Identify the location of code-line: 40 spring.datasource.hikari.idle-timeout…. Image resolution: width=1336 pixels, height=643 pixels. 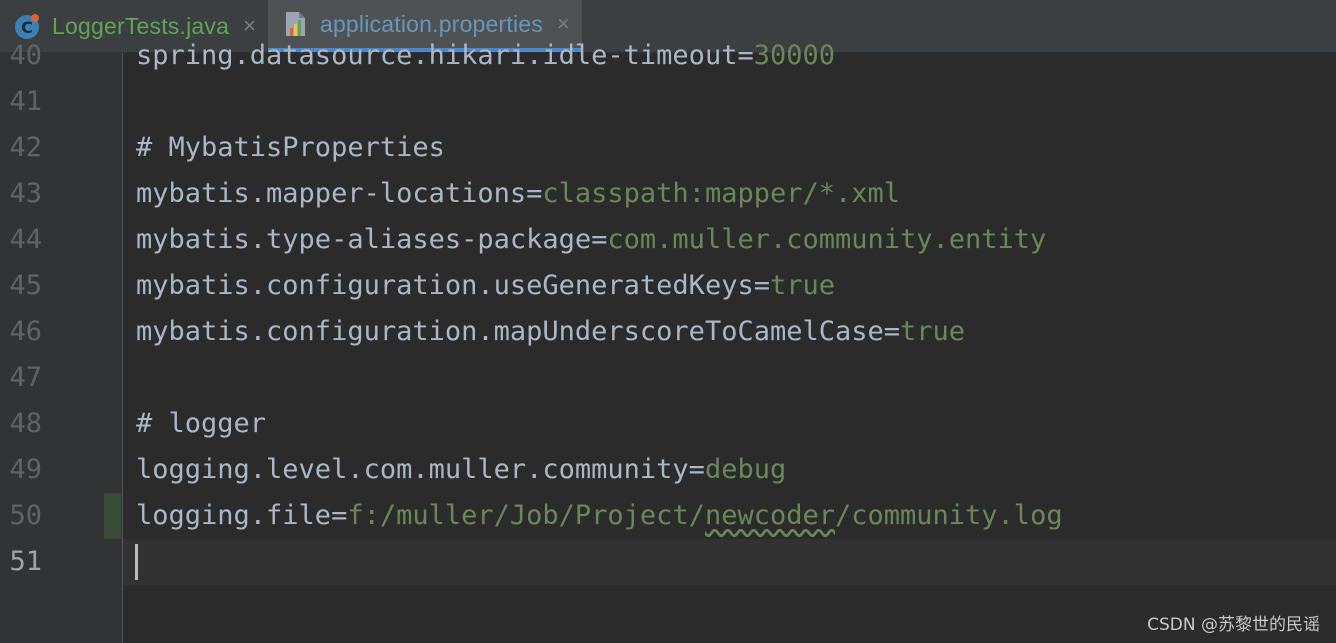
(668, 56).